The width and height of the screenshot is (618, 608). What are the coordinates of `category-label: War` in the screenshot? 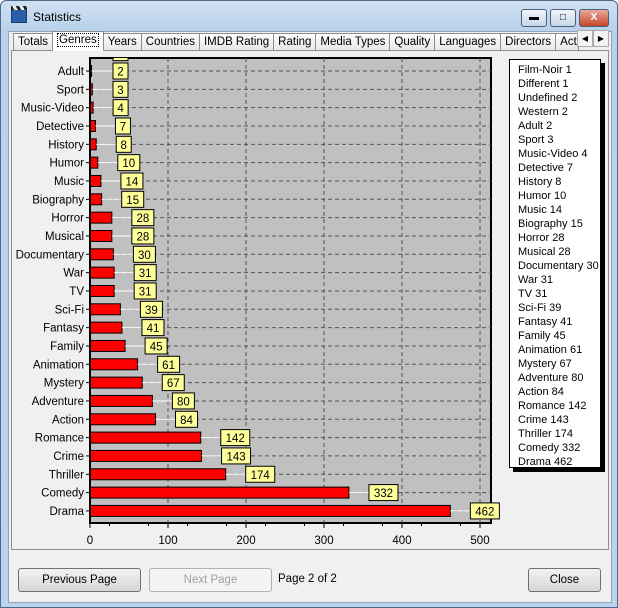 It's located at (73, 274).